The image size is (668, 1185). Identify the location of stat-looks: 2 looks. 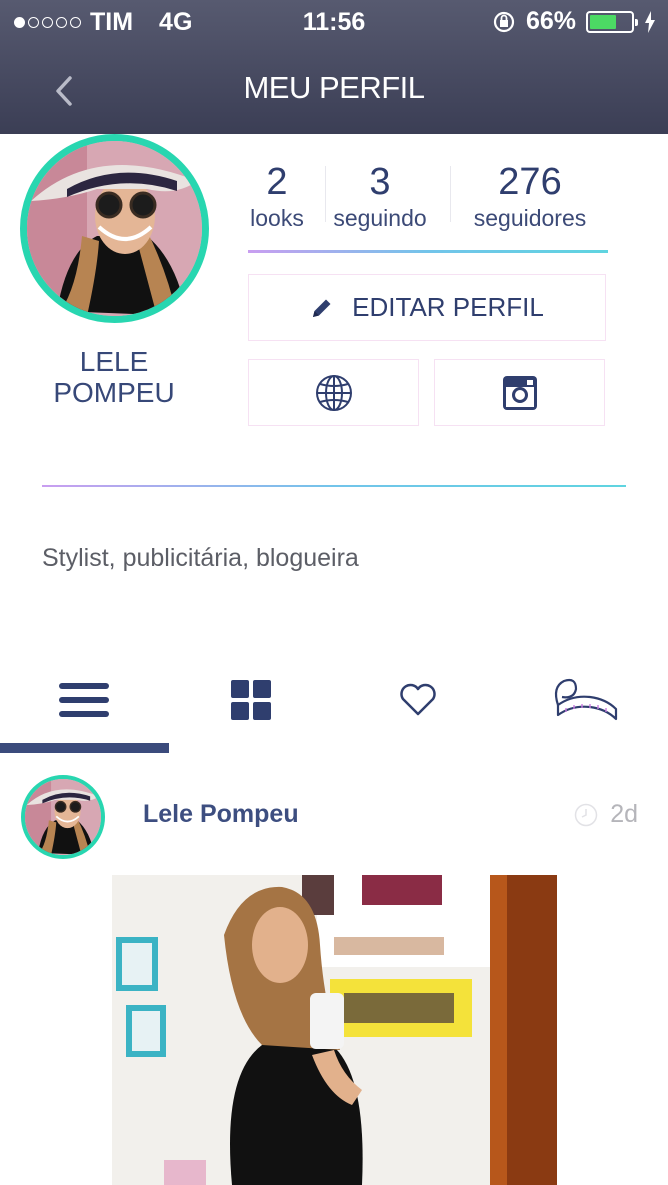
(277, 200).